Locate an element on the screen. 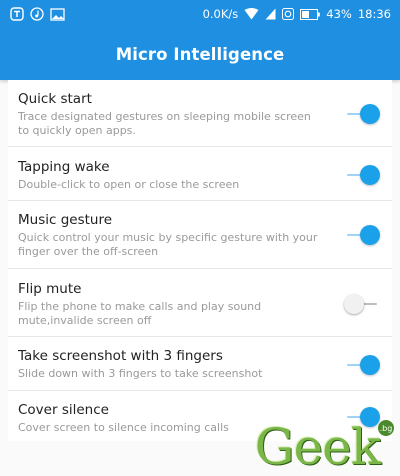 The image size is (400, 476). status-left is located at coordinates (37, 14).